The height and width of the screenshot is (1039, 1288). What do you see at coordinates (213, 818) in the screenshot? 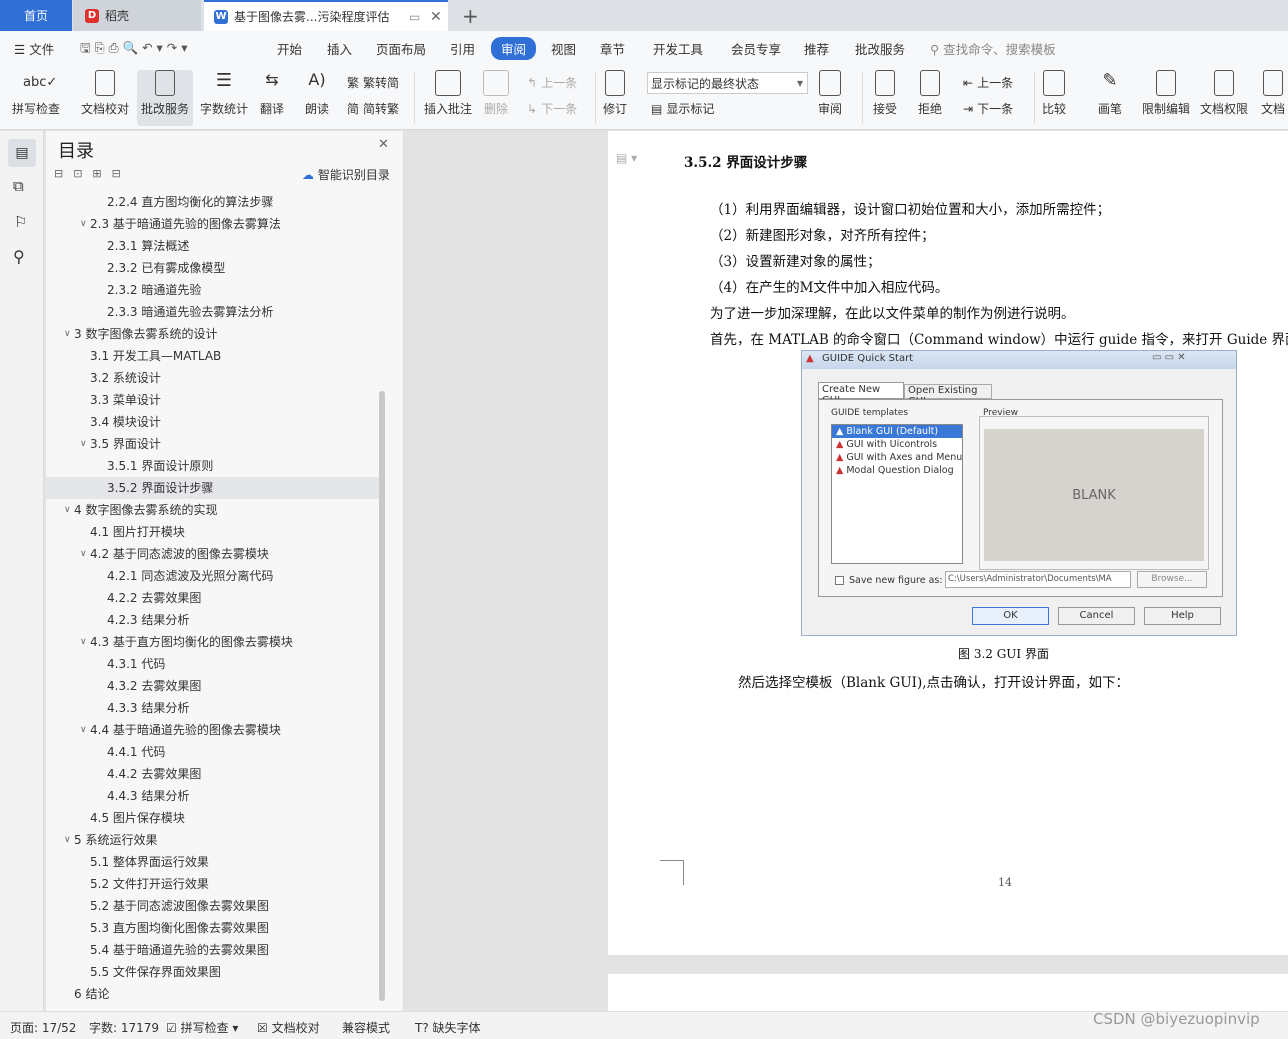
I see `toc-item: 4.5 图片保存模块` at bounding box center [213, 818].